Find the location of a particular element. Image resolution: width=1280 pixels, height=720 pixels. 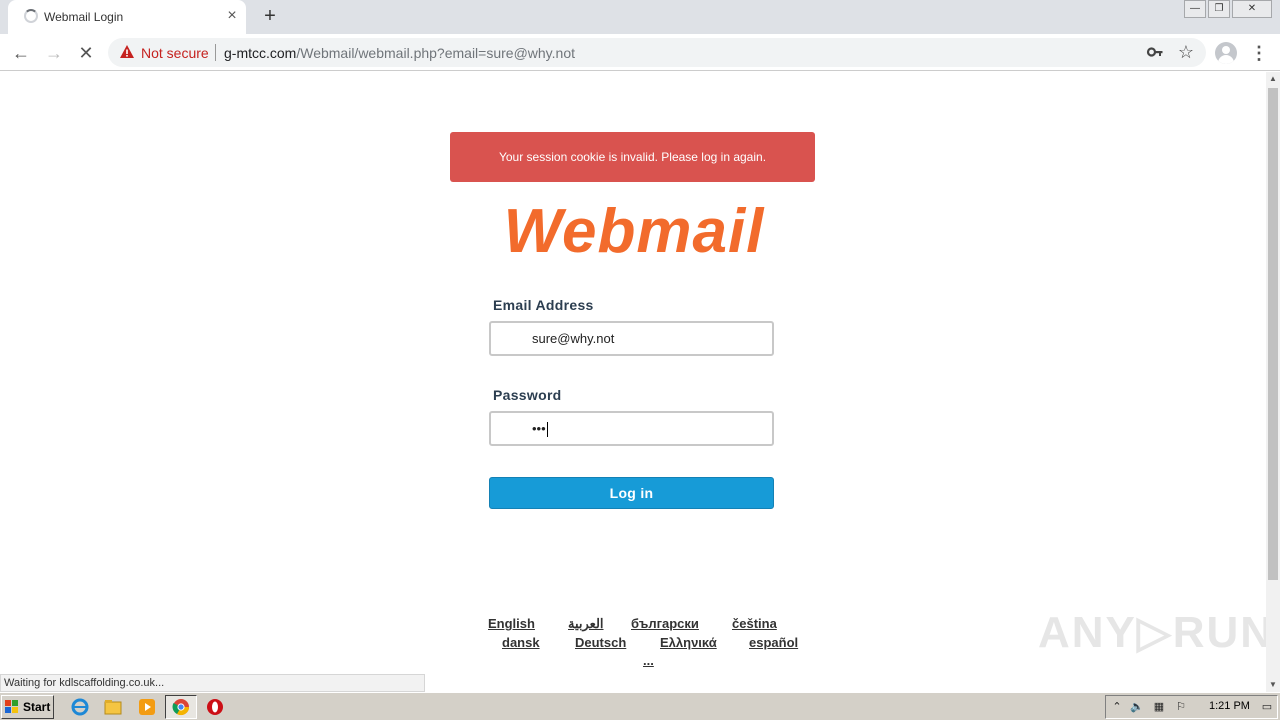

logo-text: Webmail is located at coordinates (635, 231).